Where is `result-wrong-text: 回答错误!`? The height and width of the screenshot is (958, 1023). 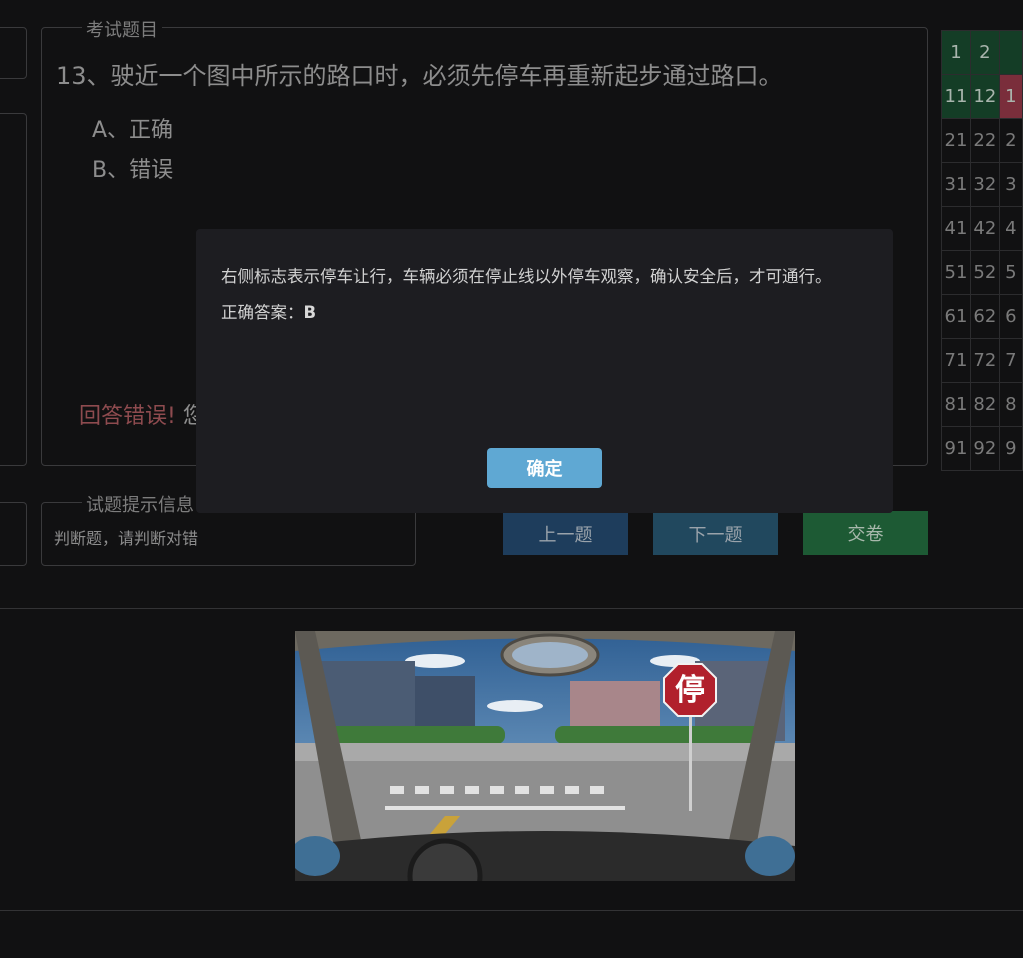
result-wrong-text: 回答错误! is located at coordinates (127, 416).